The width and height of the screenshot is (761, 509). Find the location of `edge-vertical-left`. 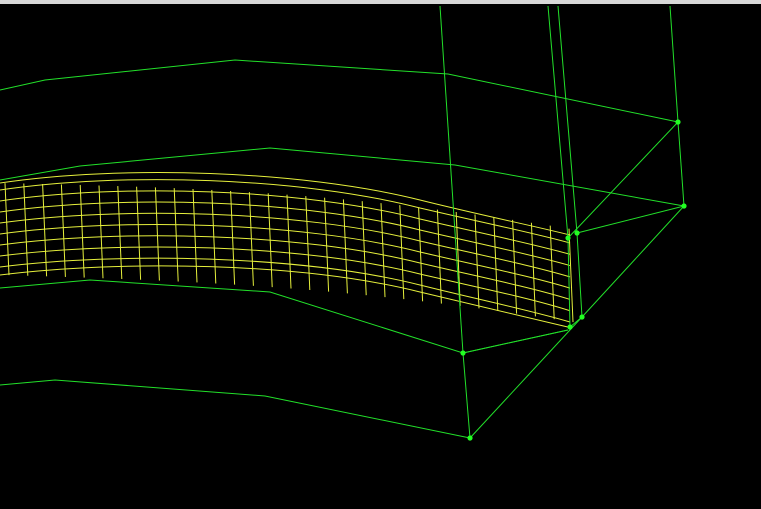

edge-vertical-left is located at coordinates (451, 179).